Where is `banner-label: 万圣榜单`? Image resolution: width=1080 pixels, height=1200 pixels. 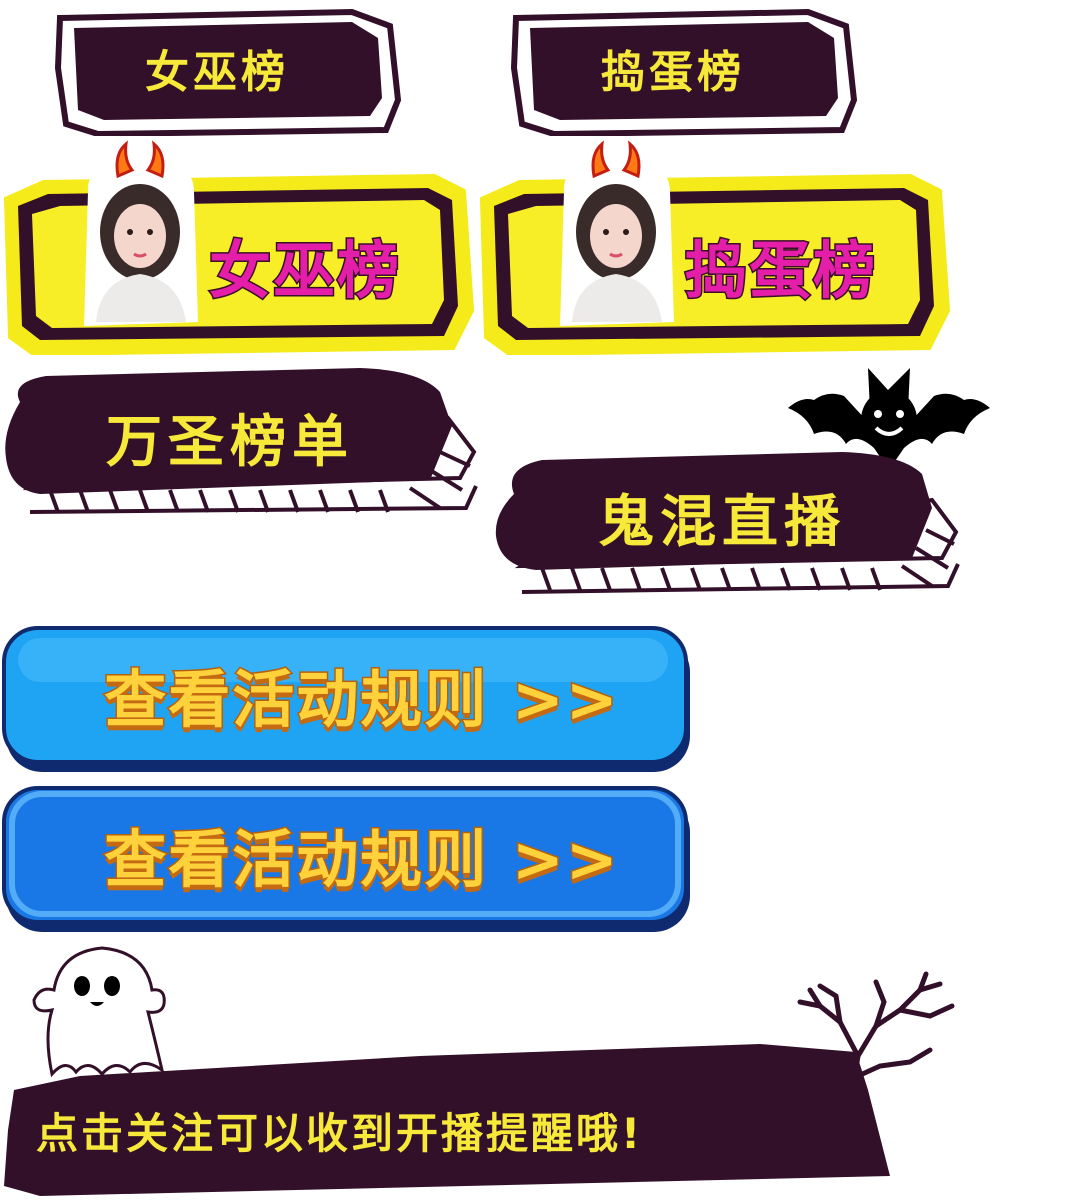
banner-label: 万圣榜单 is located at coordinates (230, 442).